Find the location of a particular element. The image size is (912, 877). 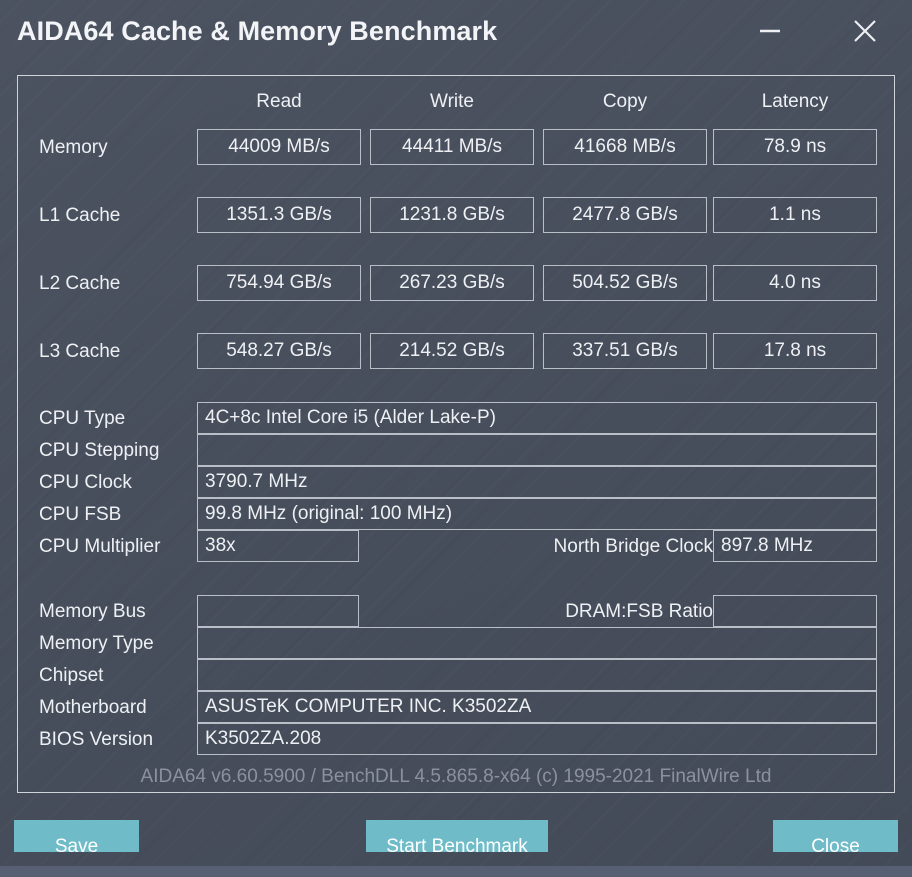

cell-l1-latency: 1.1 ns is located at coordinates (795, 215).